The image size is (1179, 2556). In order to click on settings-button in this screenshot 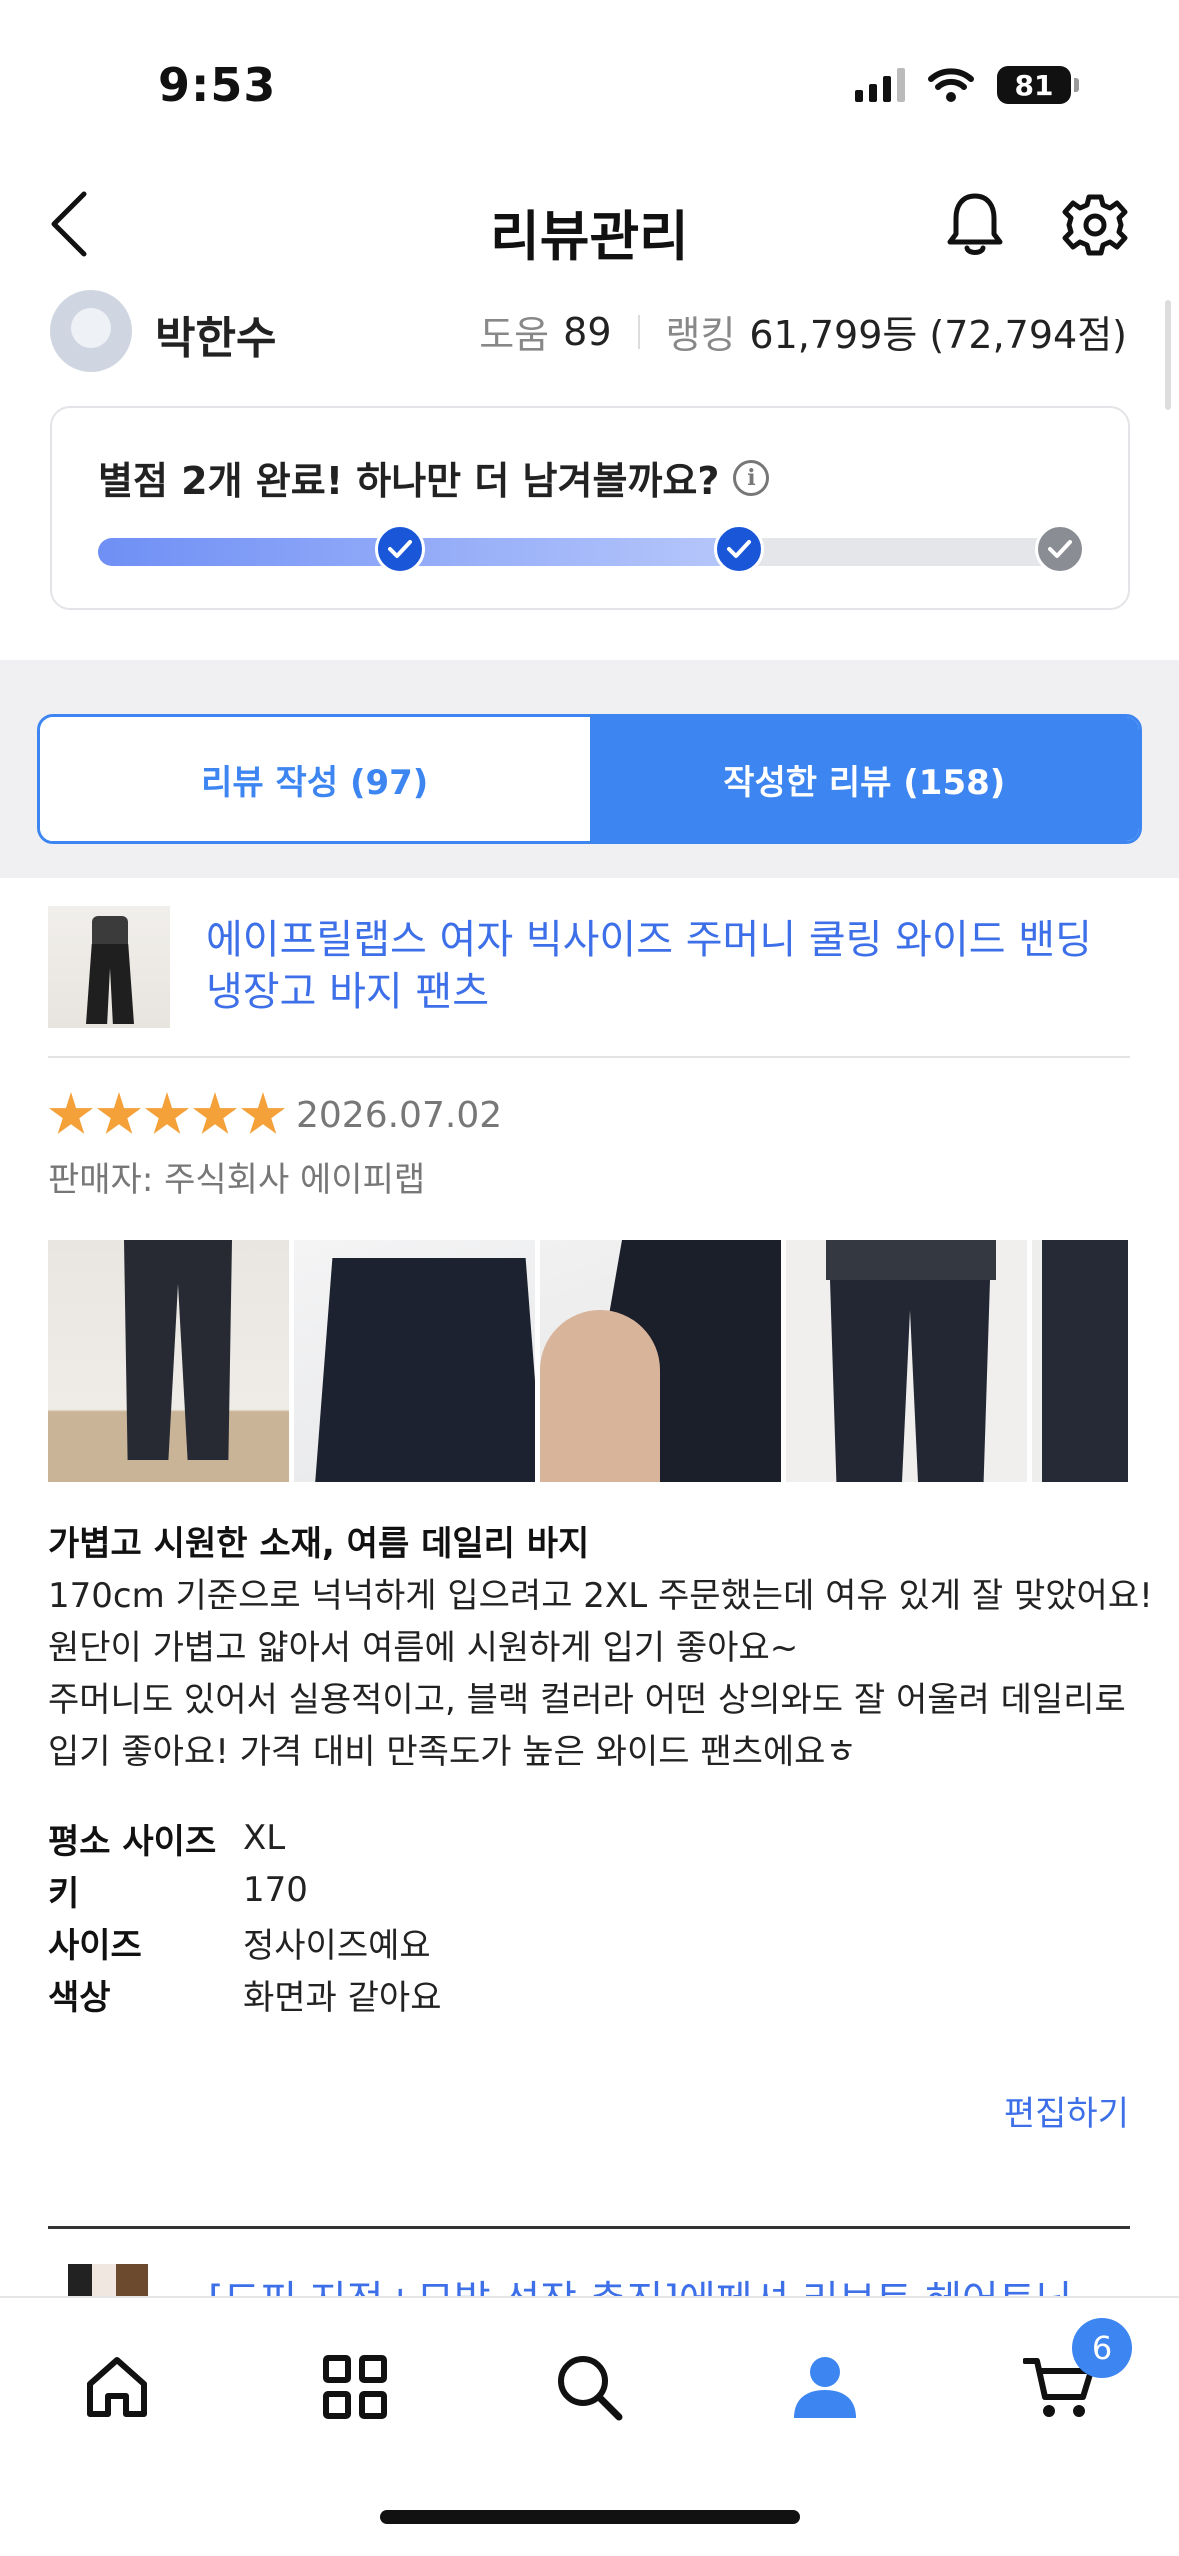, I will do `click(1095, 225)`.